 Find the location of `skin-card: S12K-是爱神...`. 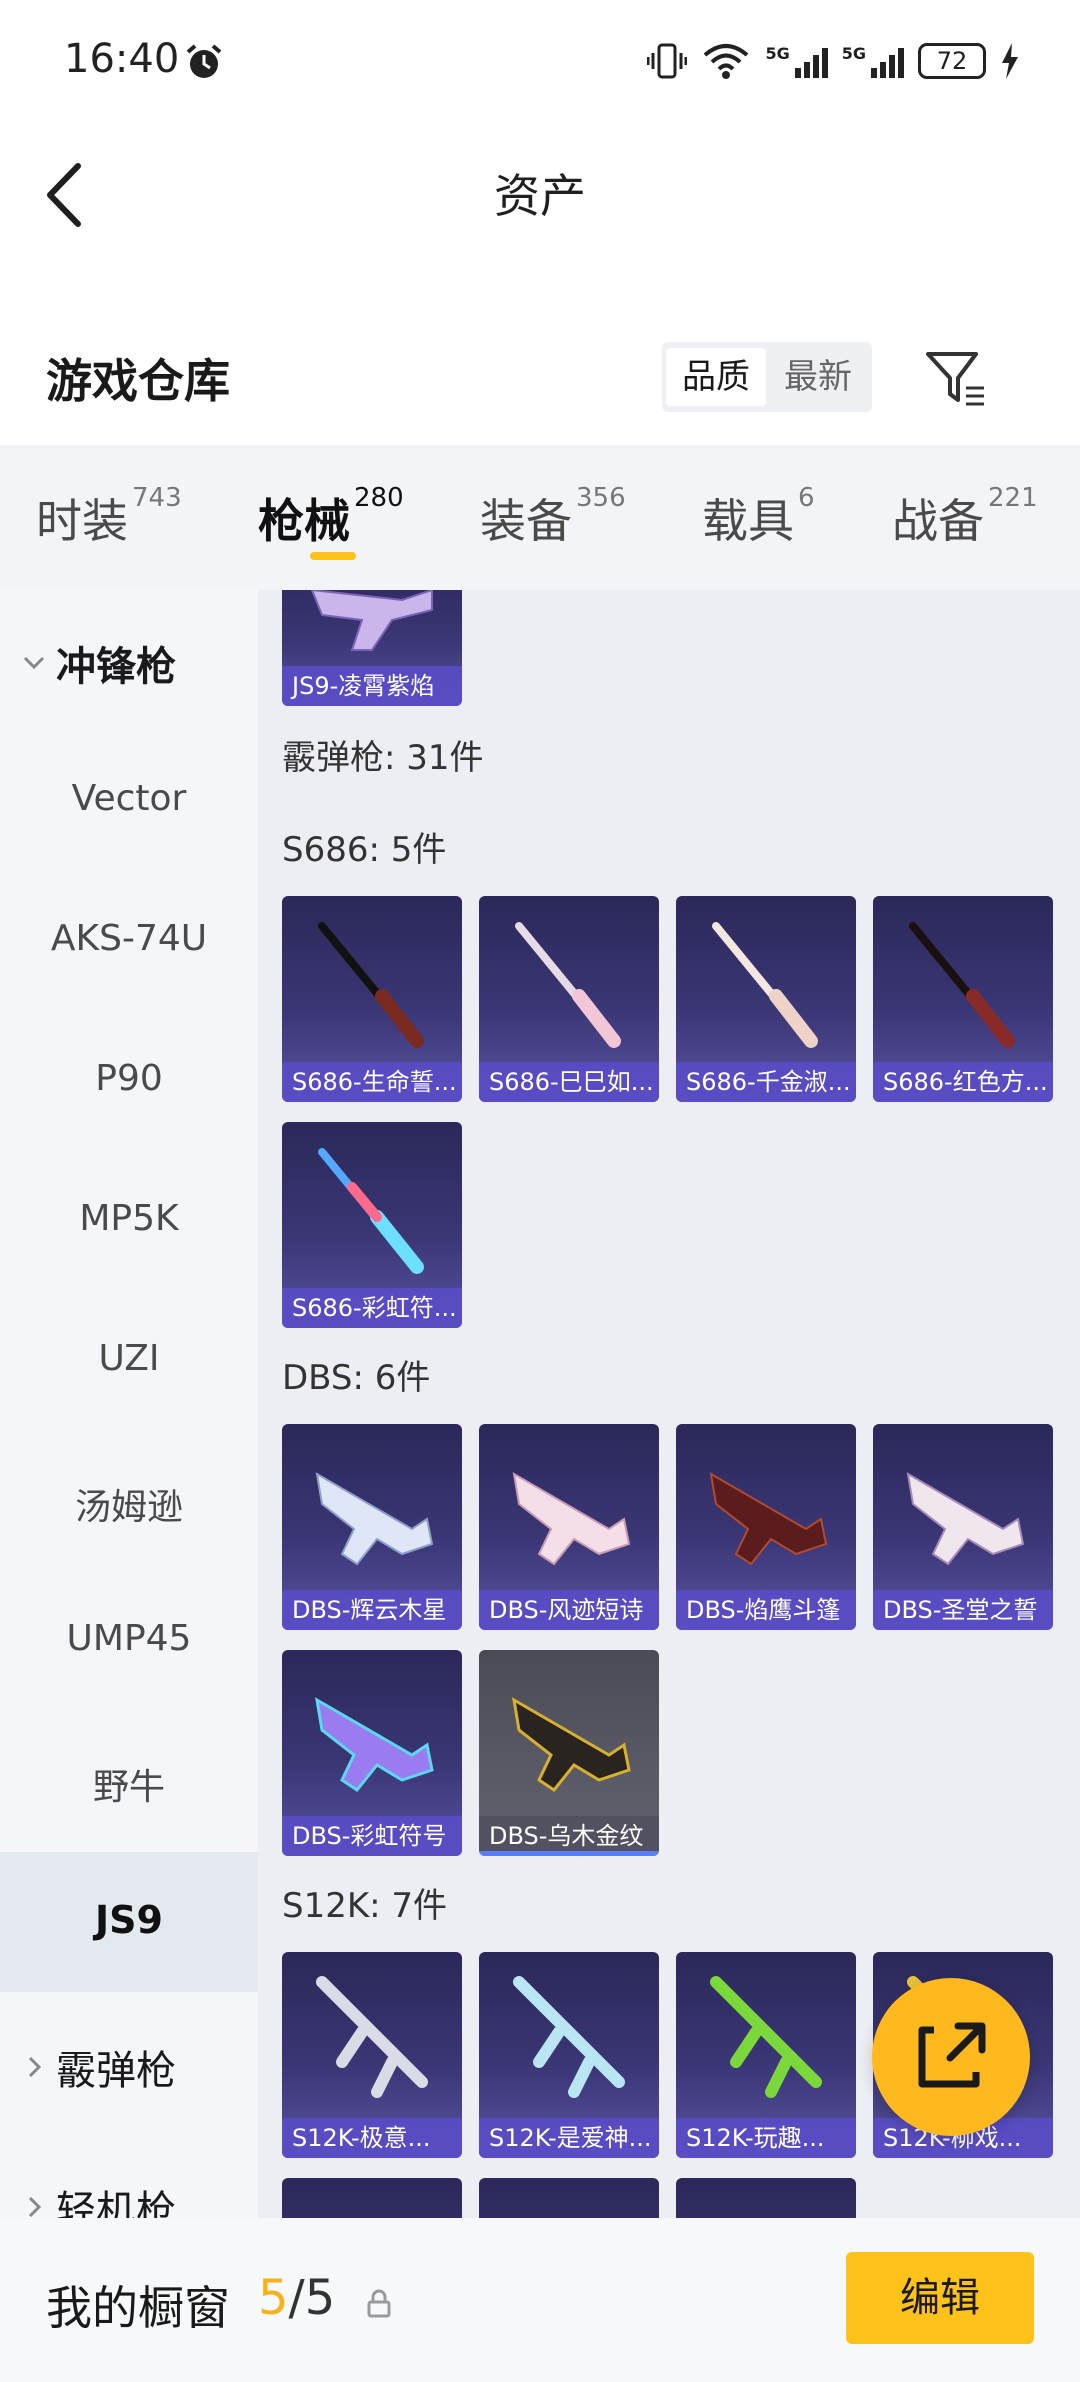

skin-card: S12K-是爱神... is located at coordinates (569, 2055).